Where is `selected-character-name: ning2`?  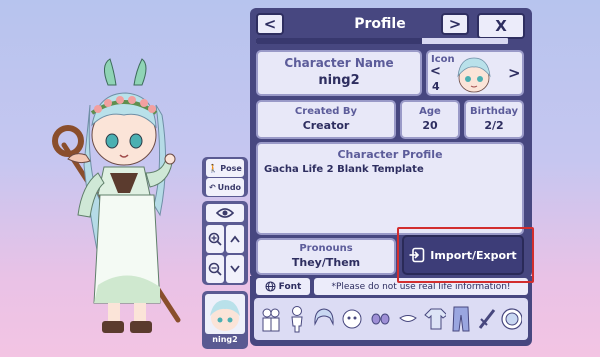
selected-character-name: ning2 is located at coordinates (225, 339).